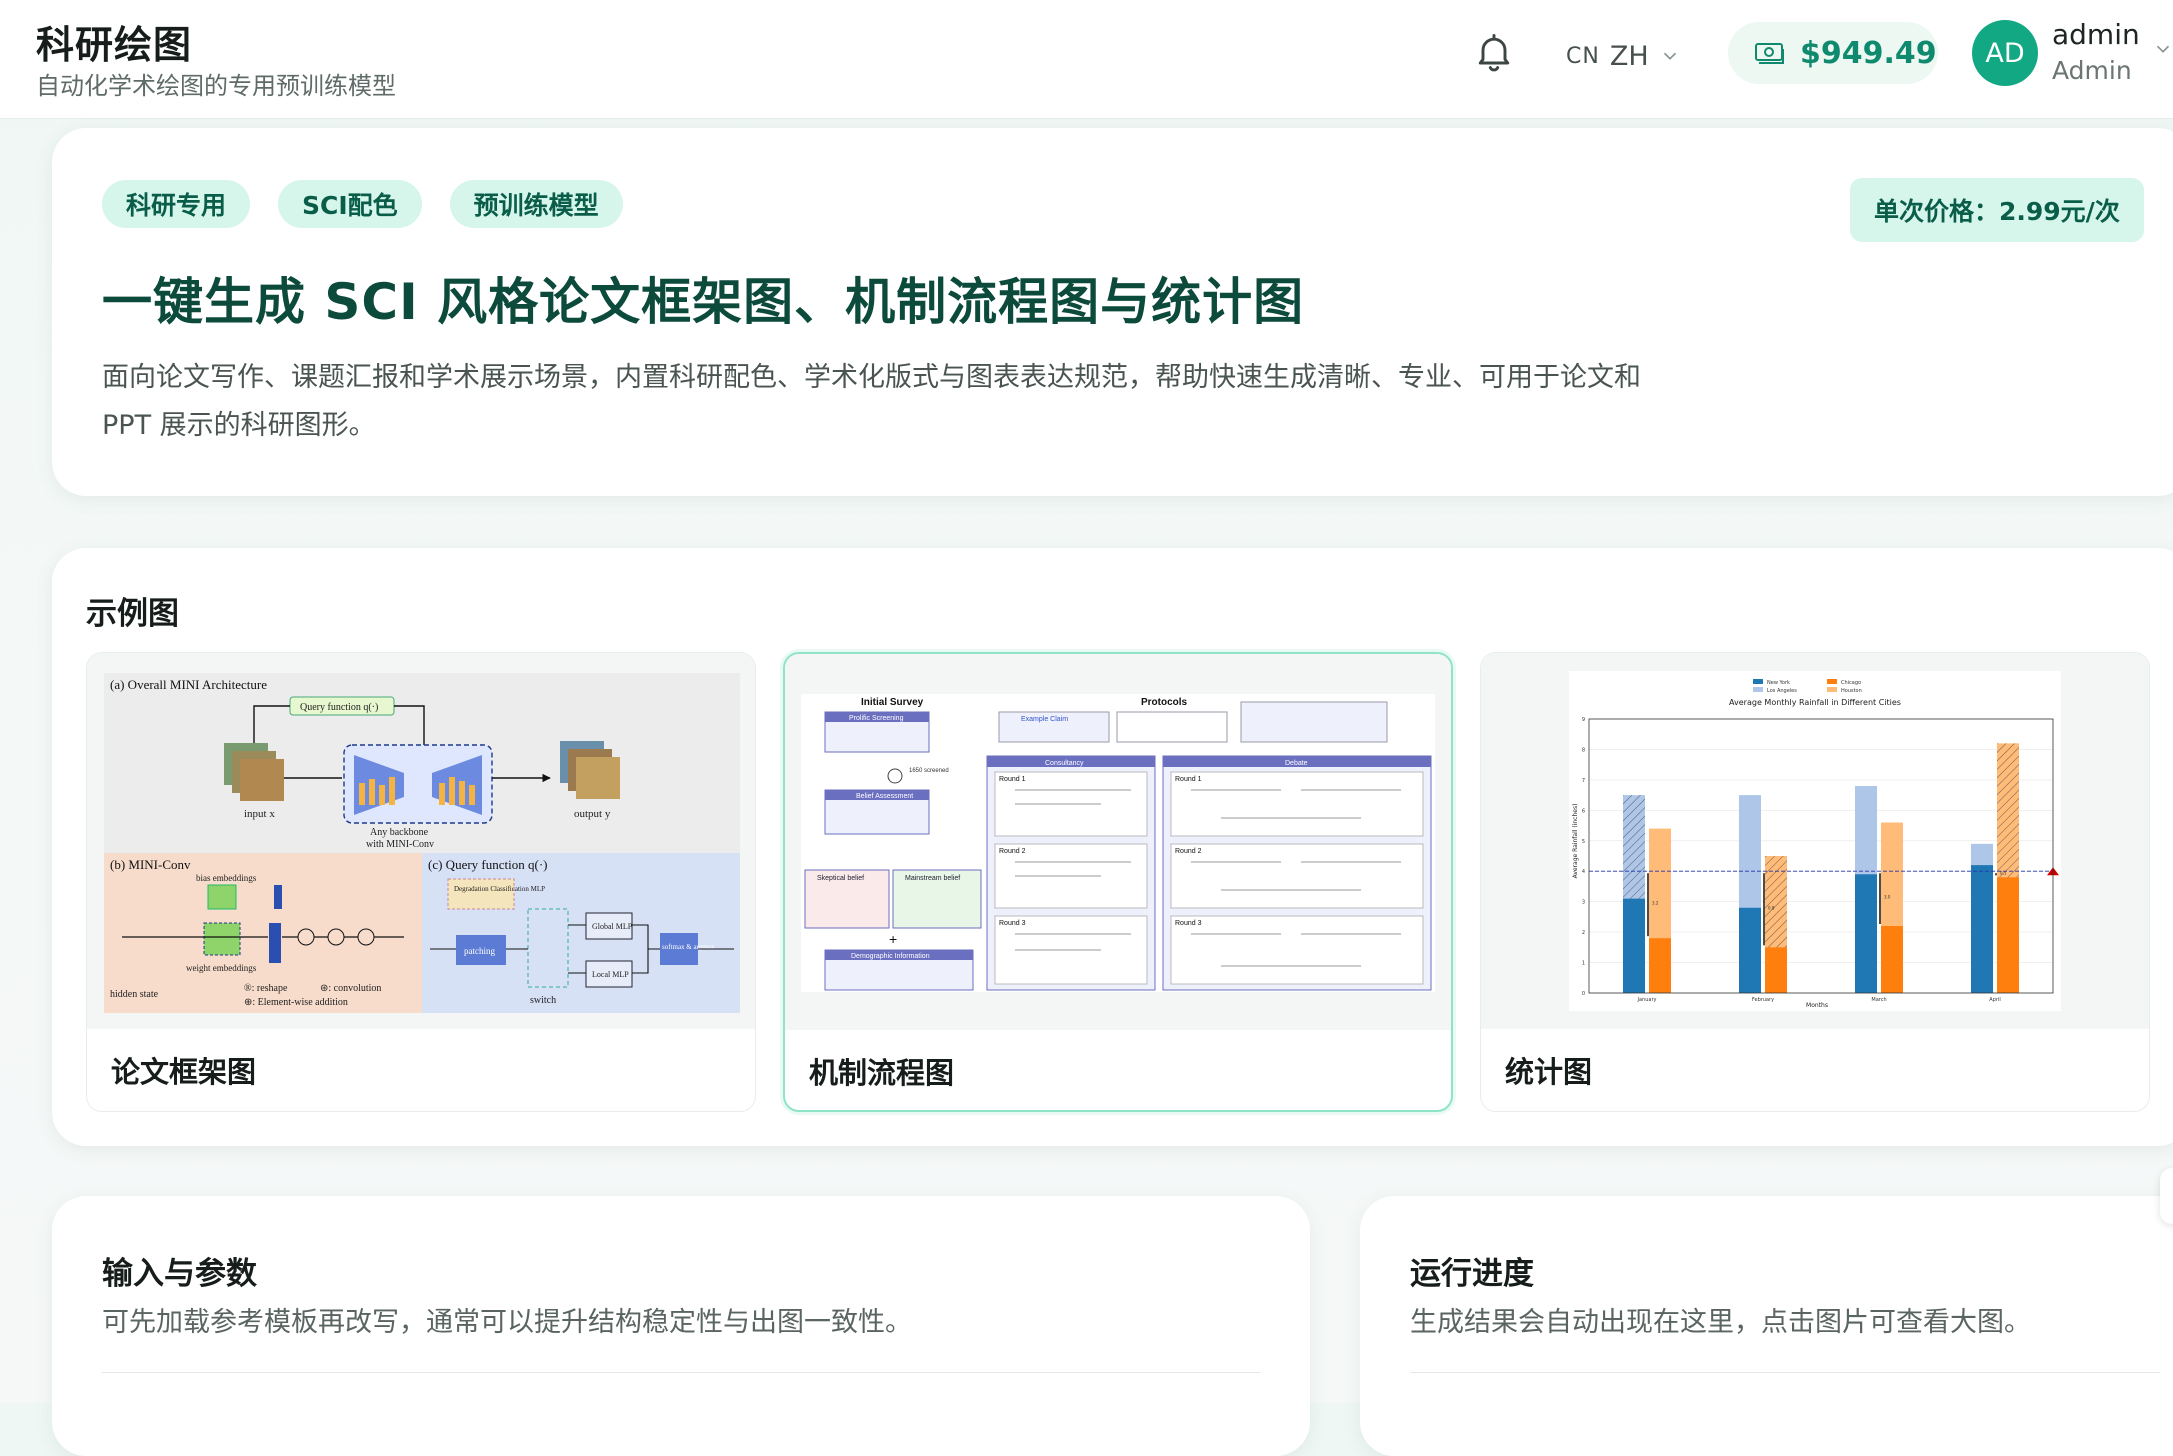  What do you see at coordinates (1583, 933) in the screenshot?
I see `y-tick-label: 2` at bounding box center [1583, 933].